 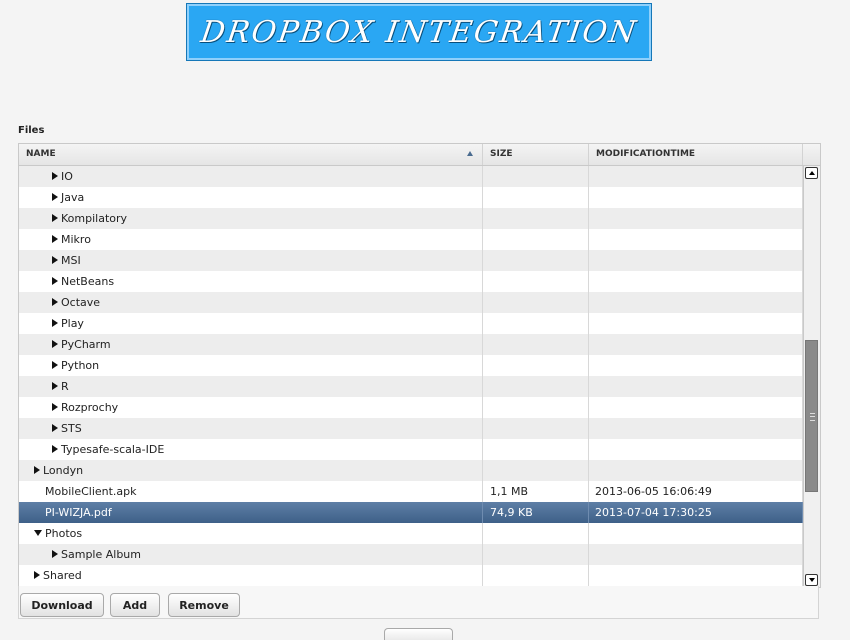 What do you see at coordinates (411, 344) in the screenshot?
I see `table-row: PyCharm` at bounding box center [411, 344].